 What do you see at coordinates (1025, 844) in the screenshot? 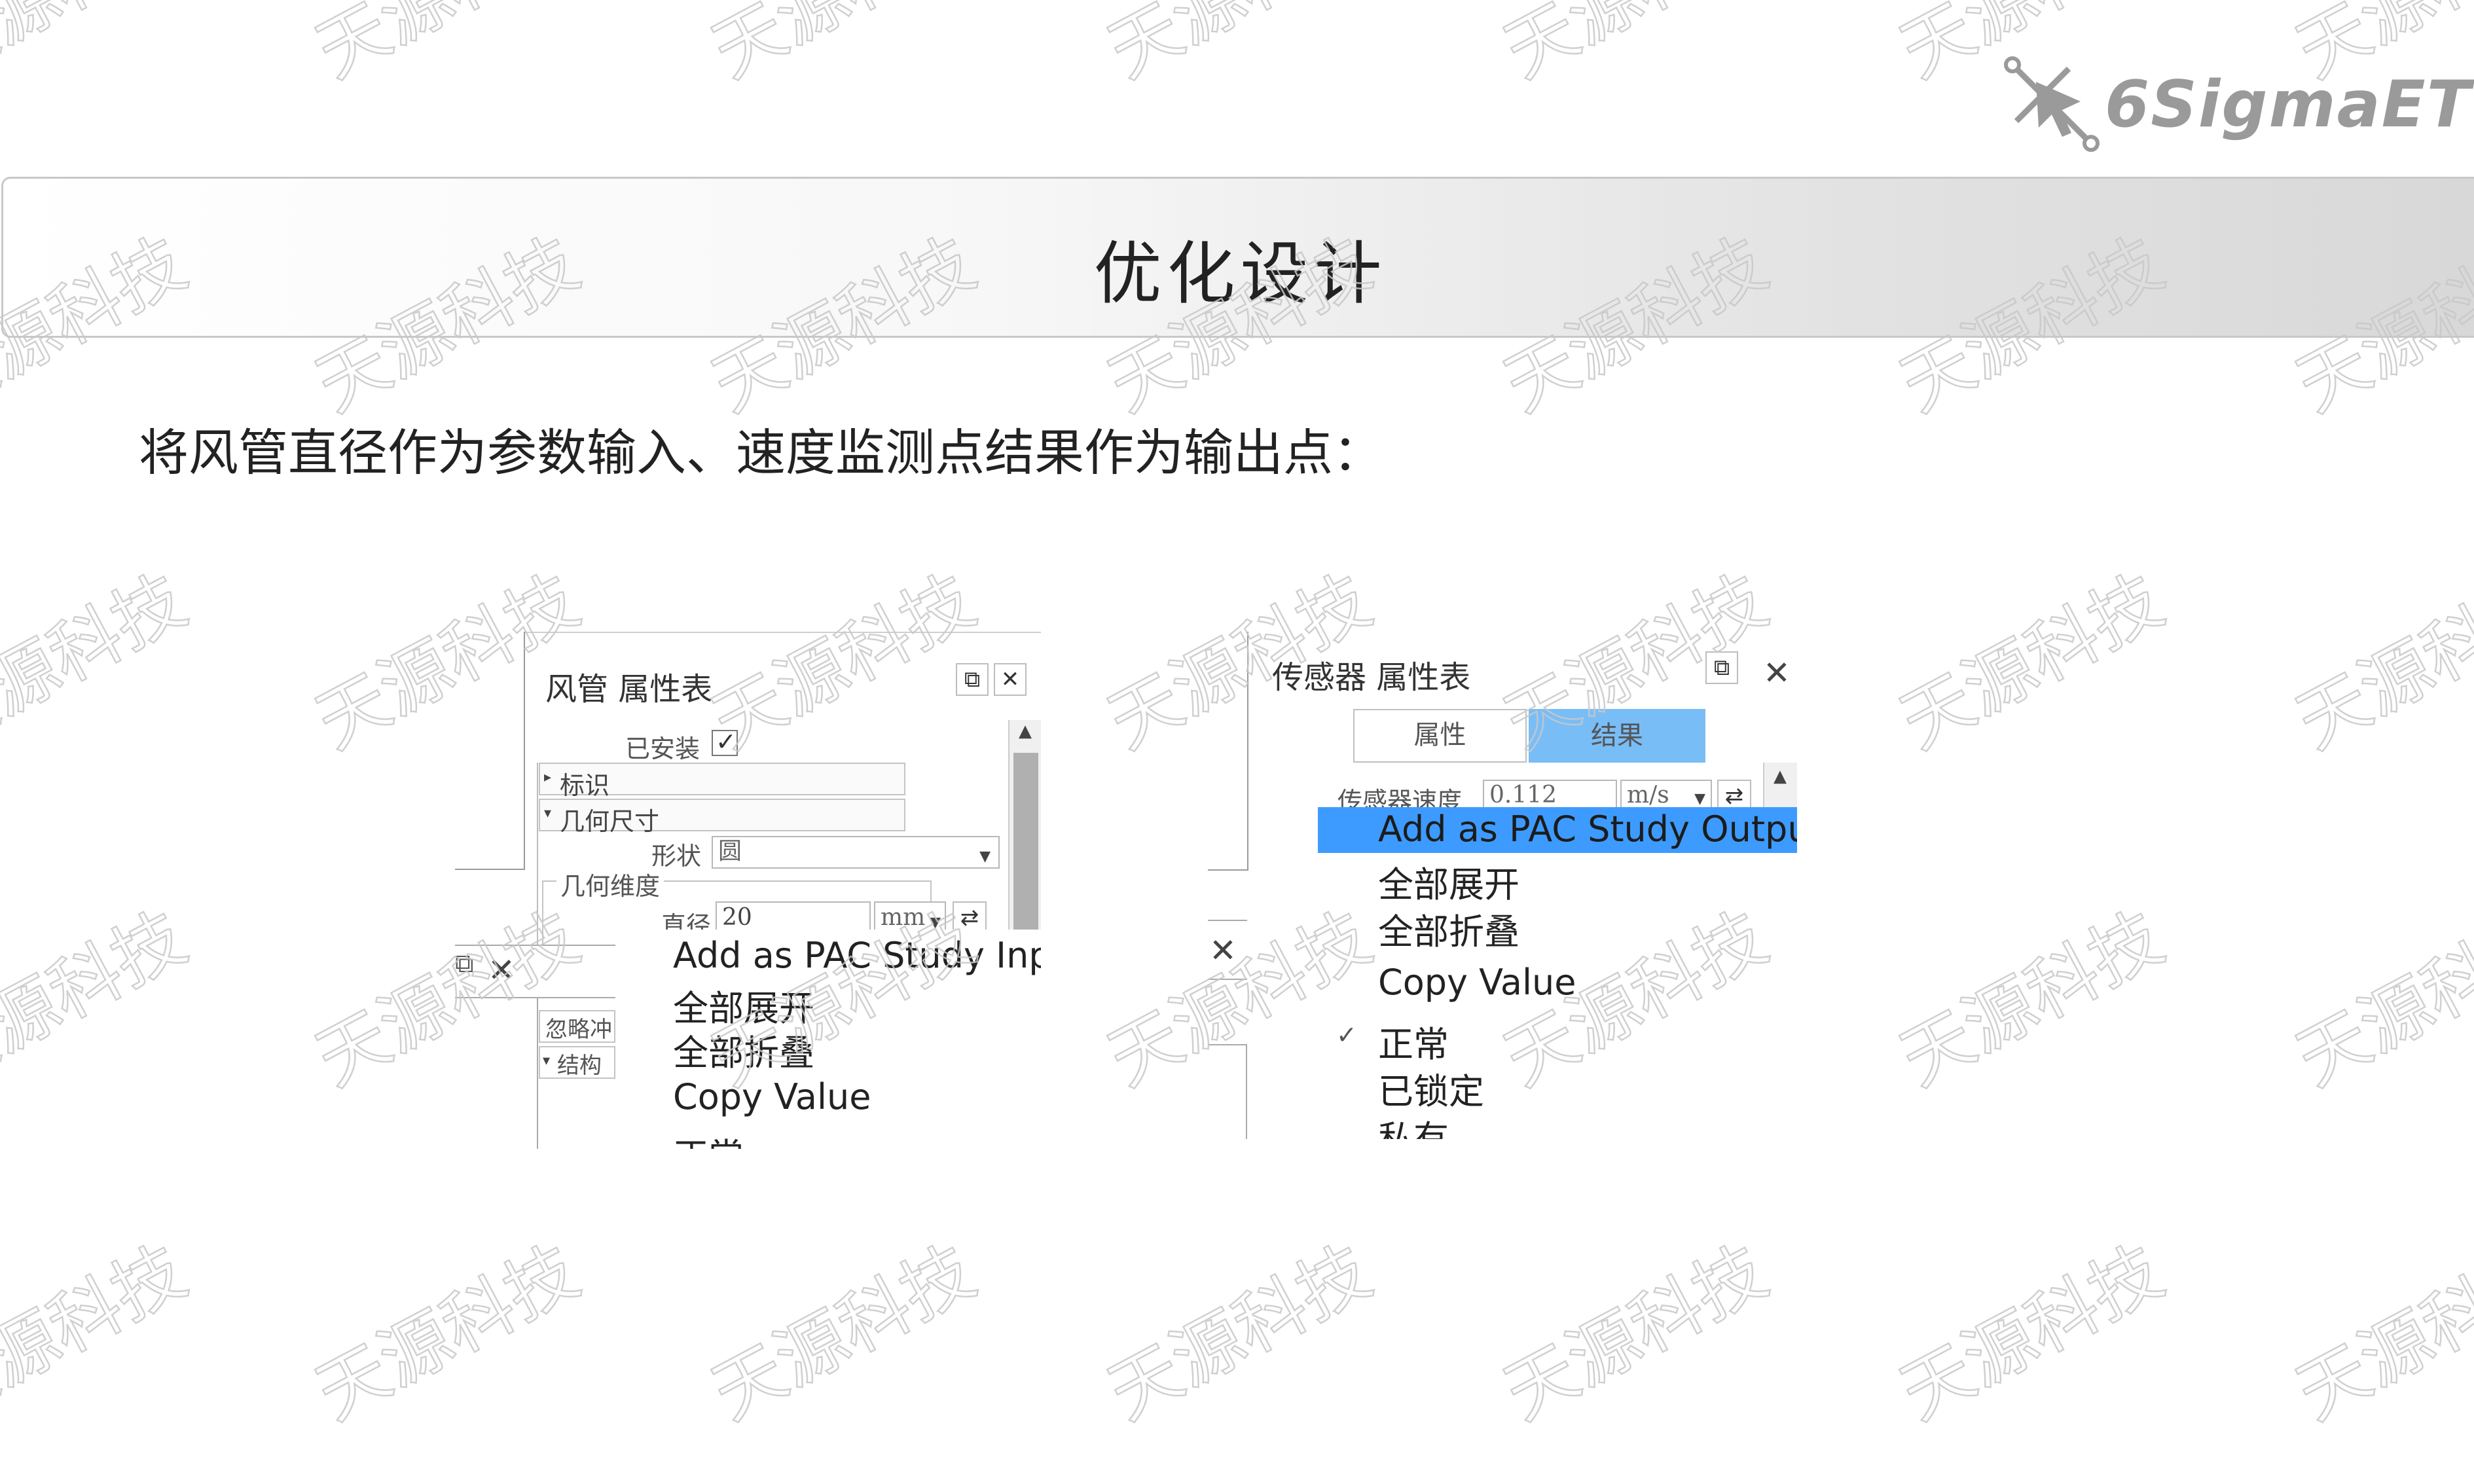
I see `scrollbar-thumb` at bounding box center [1025, 844].